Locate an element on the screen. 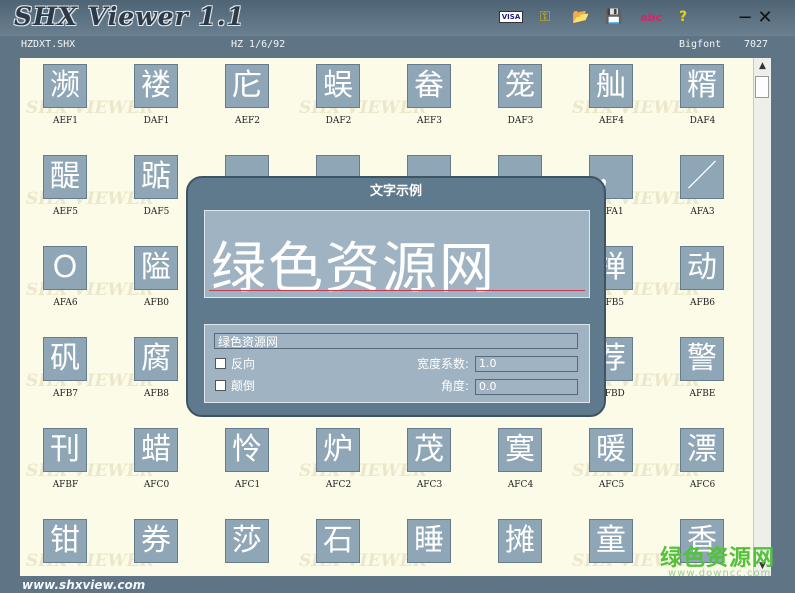 This screenshot has width=795, height=593. glyph-code: DAF1 is located at coordinates (156, 121).